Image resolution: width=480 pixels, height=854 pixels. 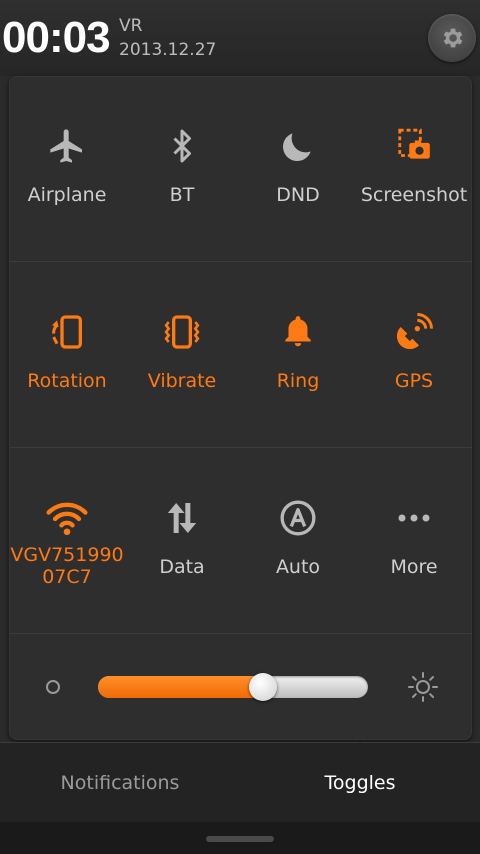 What do you see at coordinates (298, 355) in the screenshot?
I see `toggle-ring: Ring` at bounding box center [298, 355].